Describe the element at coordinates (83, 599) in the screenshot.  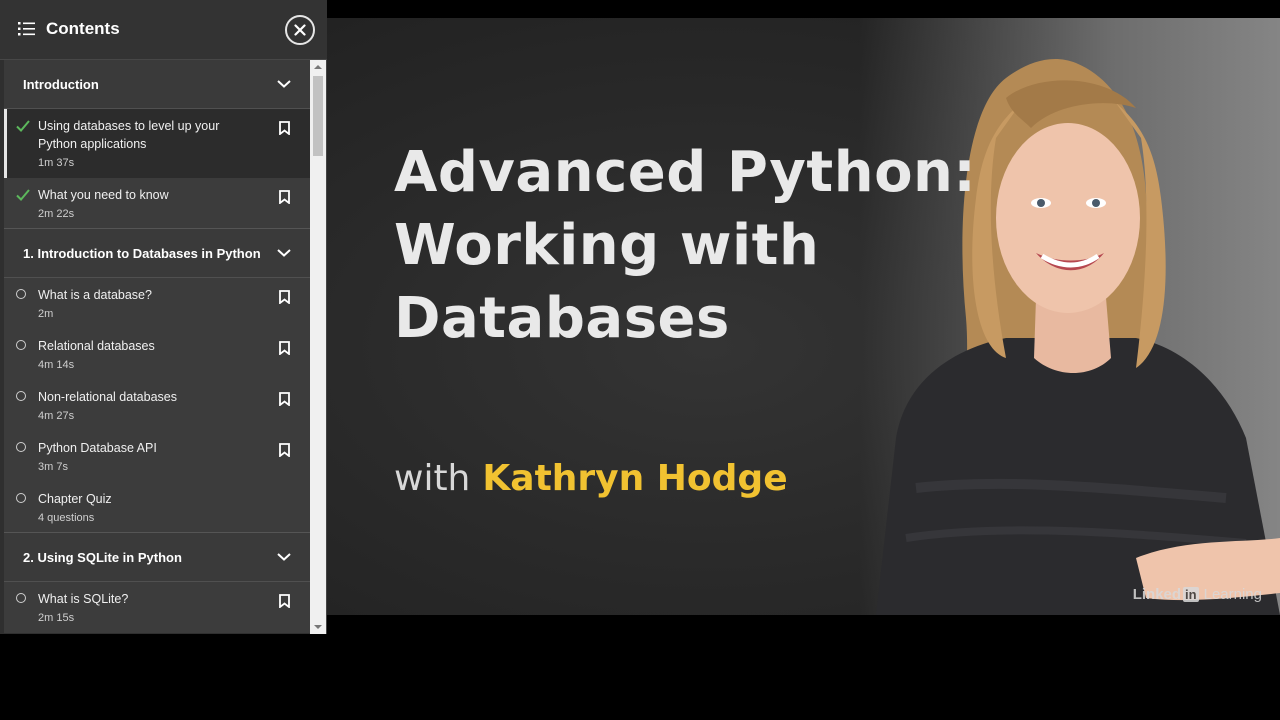
I see `lesson-title: What is SQLite?` at that location.